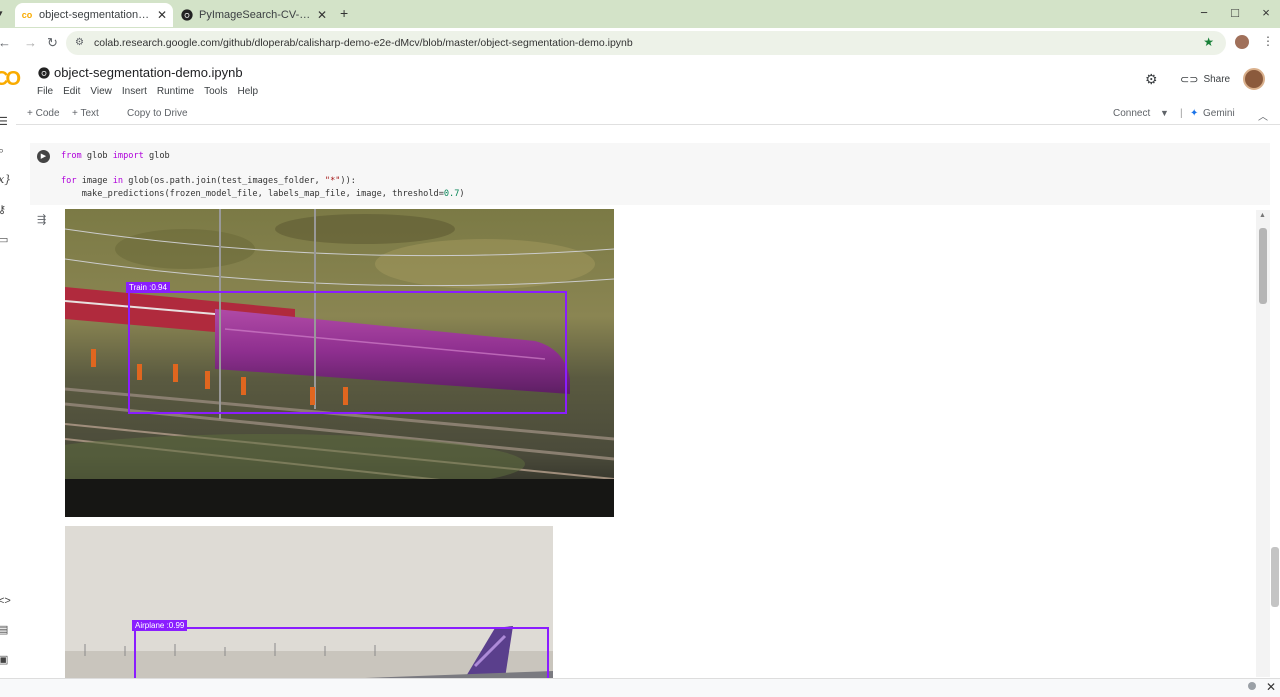  I want to click on collapse-header-icon: ︿, so click(1263, 115).